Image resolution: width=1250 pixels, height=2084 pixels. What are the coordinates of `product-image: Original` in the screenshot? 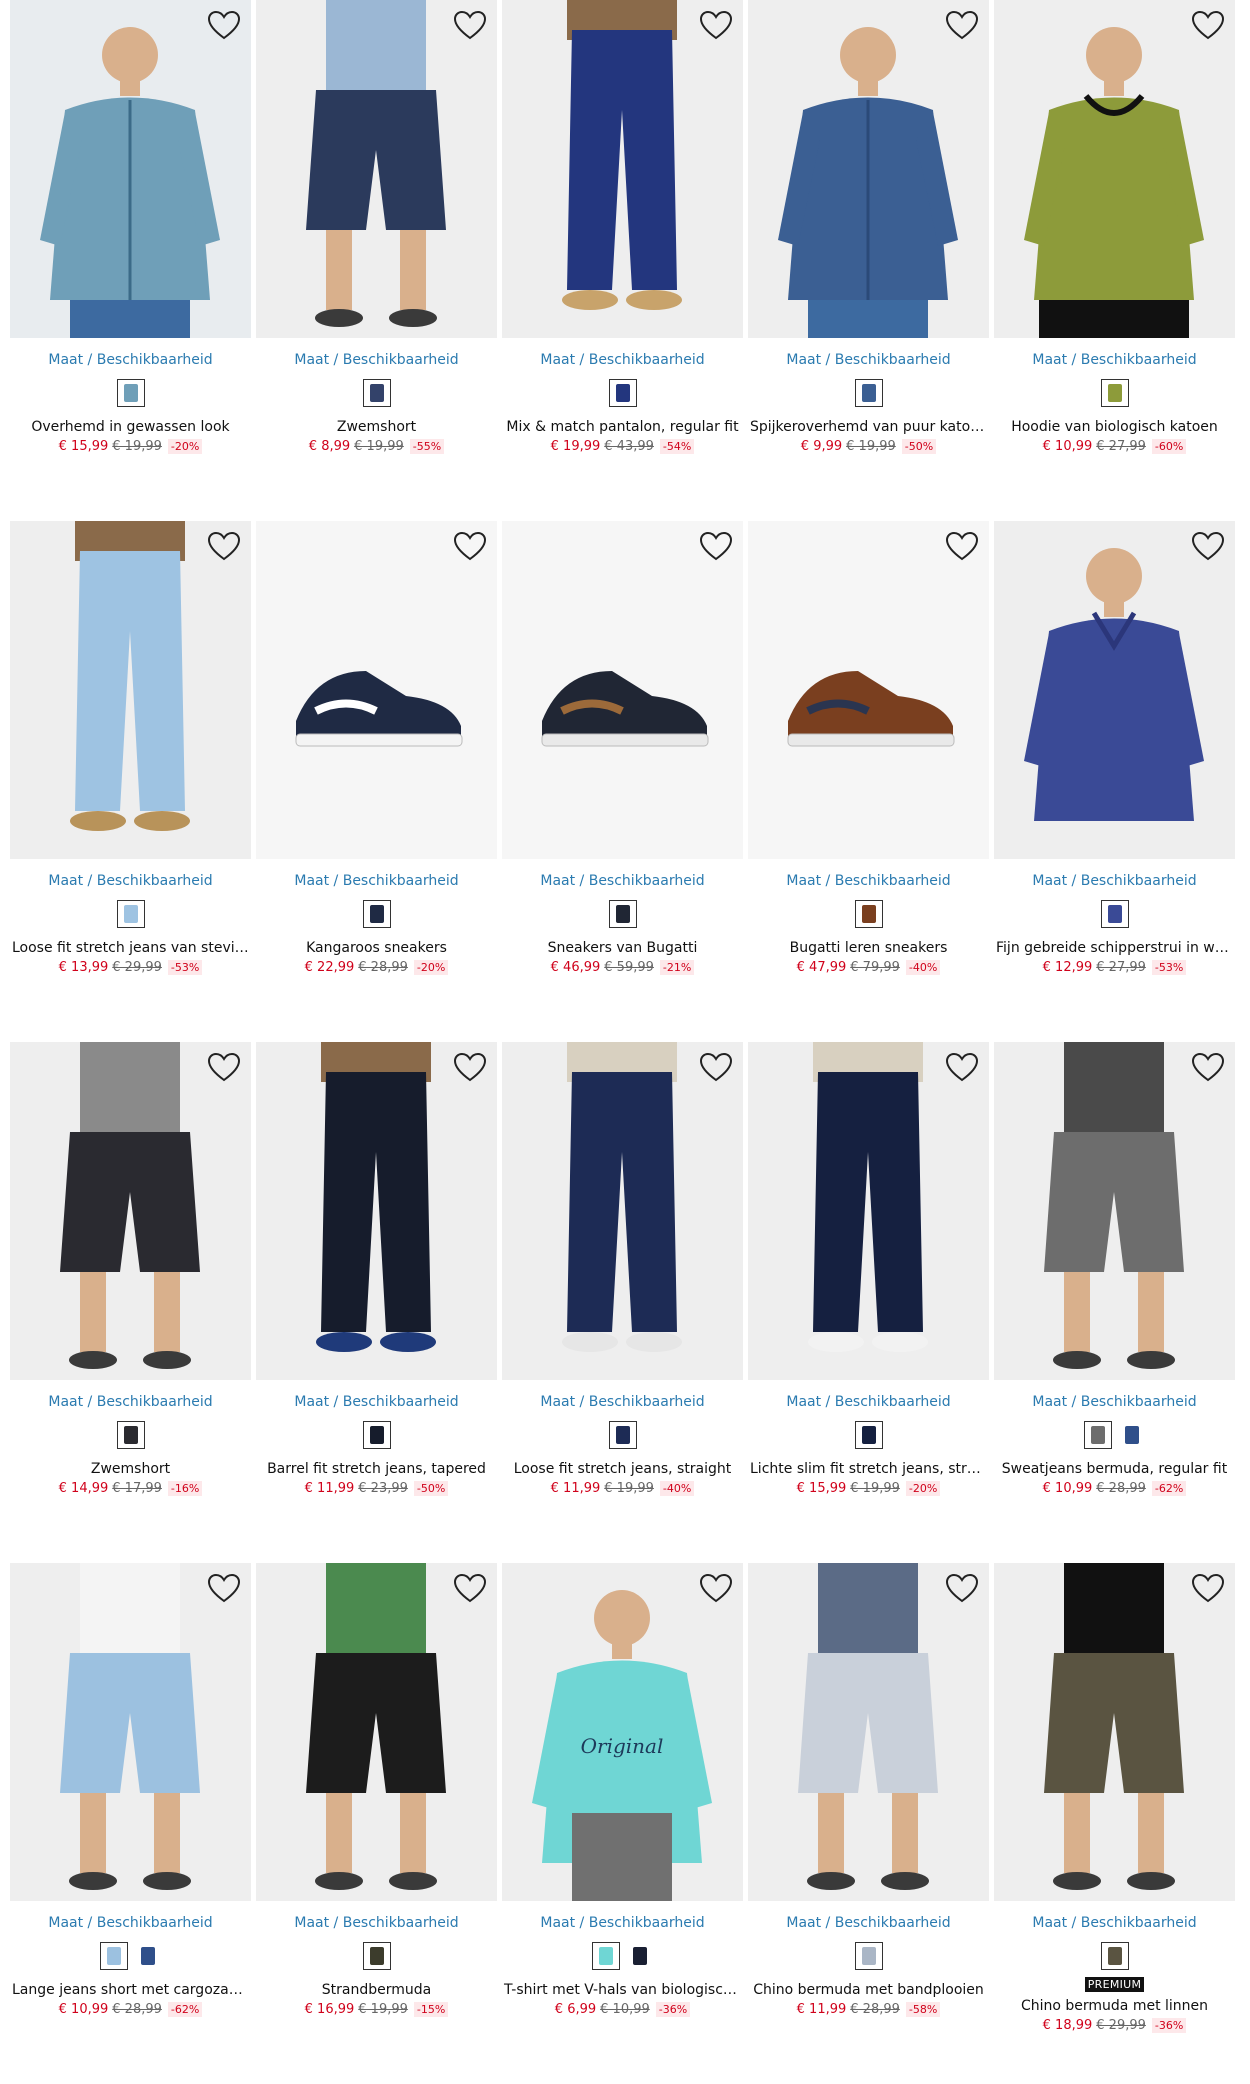 It's located at (622, 1732).